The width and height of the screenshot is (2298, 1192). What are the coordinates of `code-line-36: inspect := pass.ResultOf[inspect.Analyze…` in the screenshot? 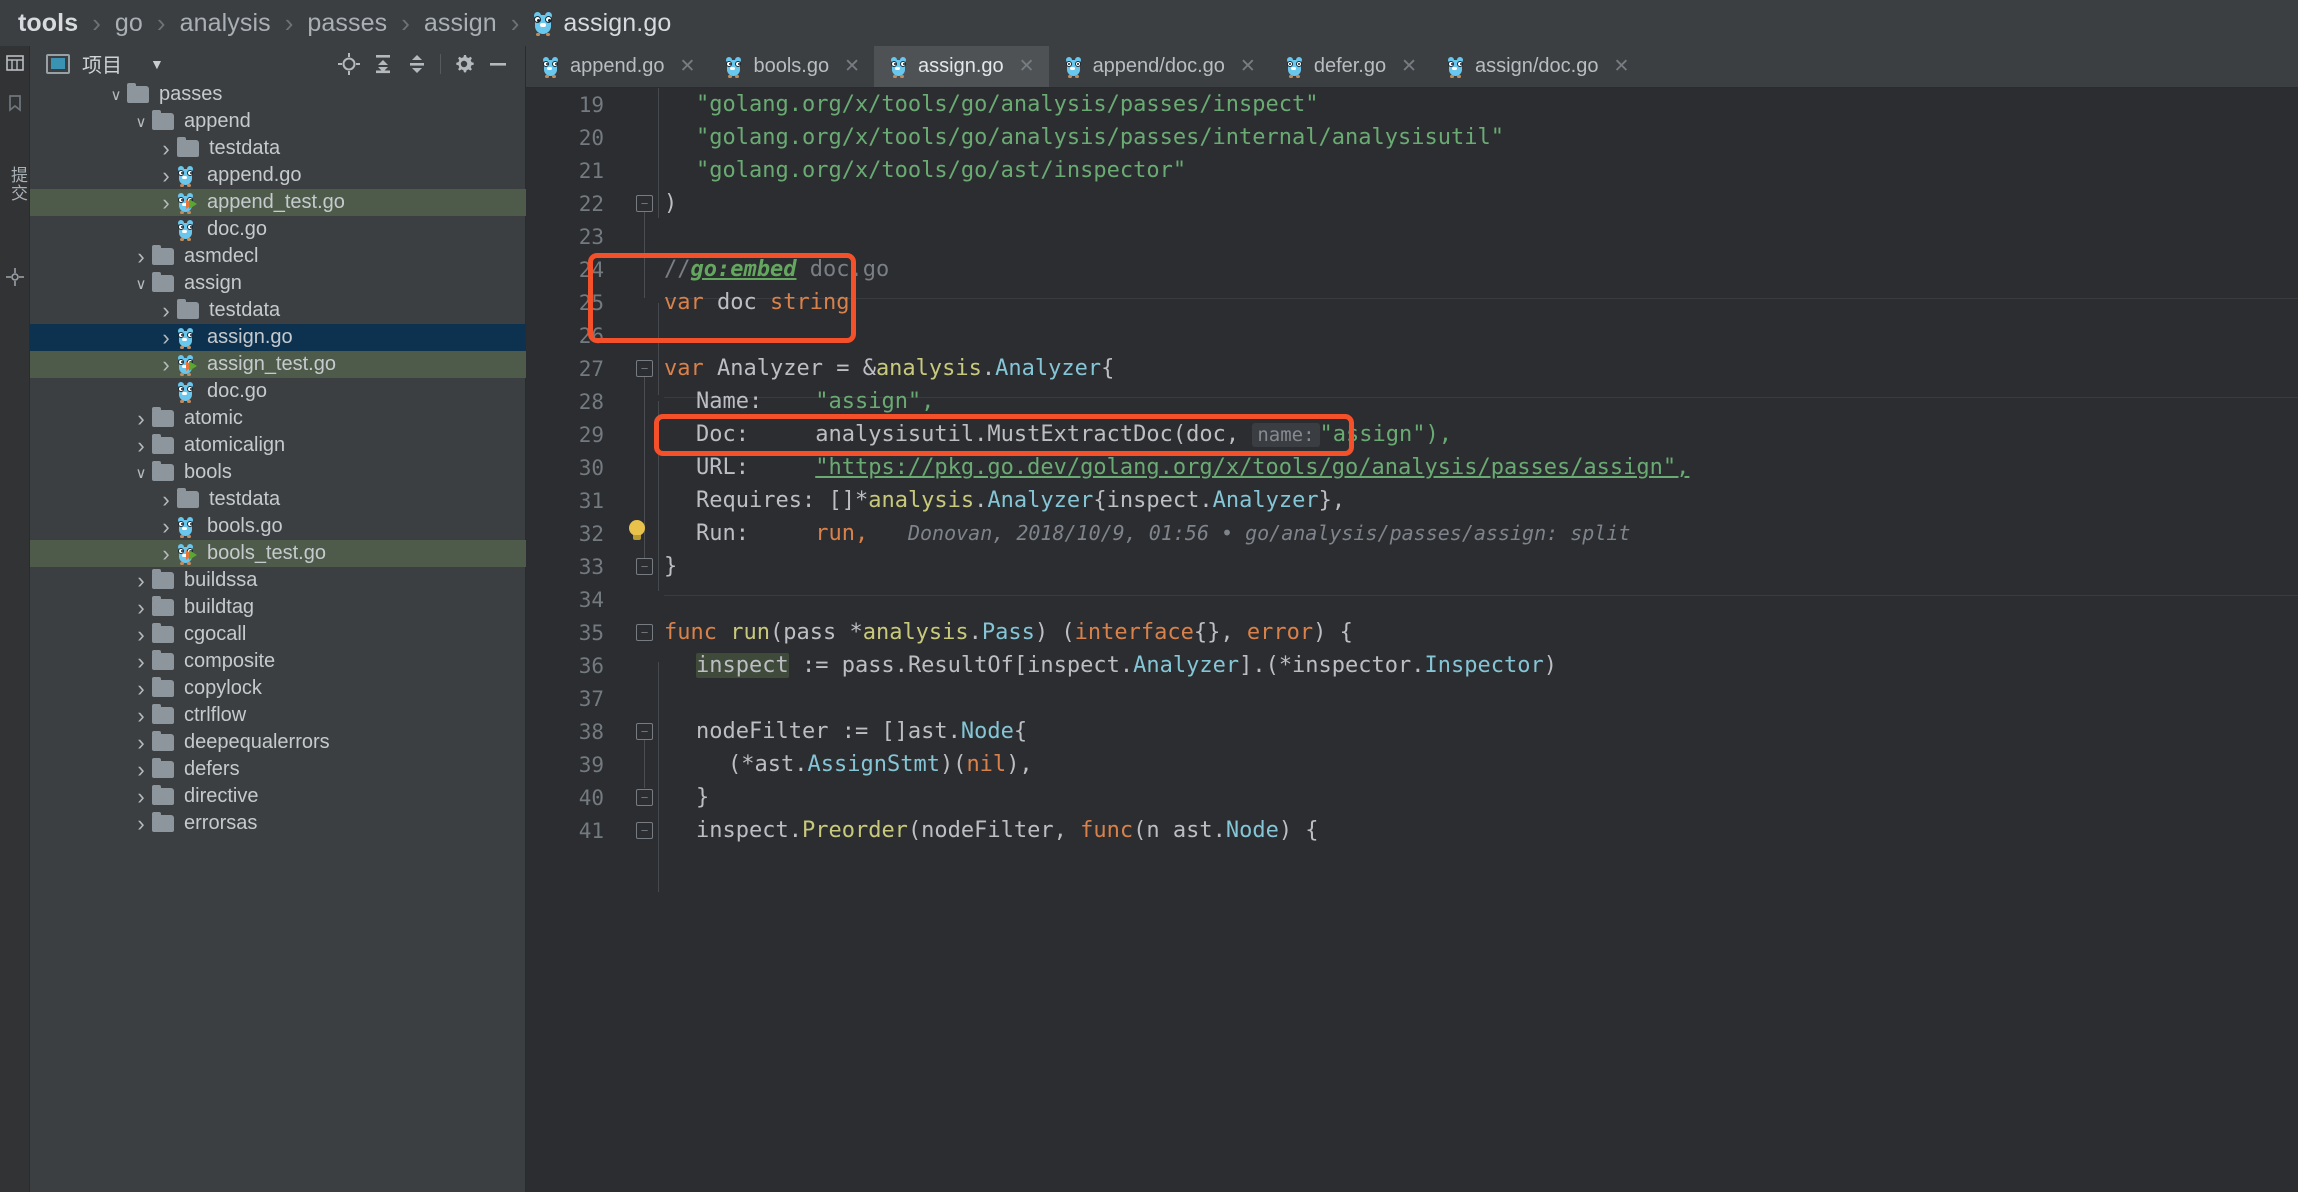 It's located at (1126, 665).